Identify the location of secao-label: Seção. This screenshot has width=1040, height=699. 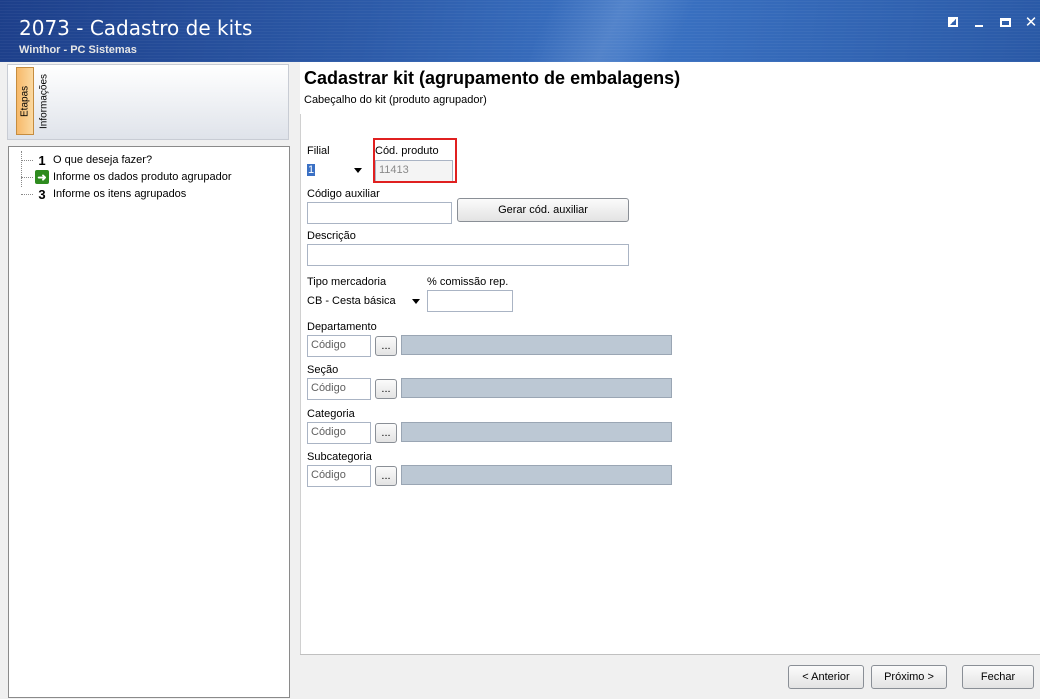
(323, 370).